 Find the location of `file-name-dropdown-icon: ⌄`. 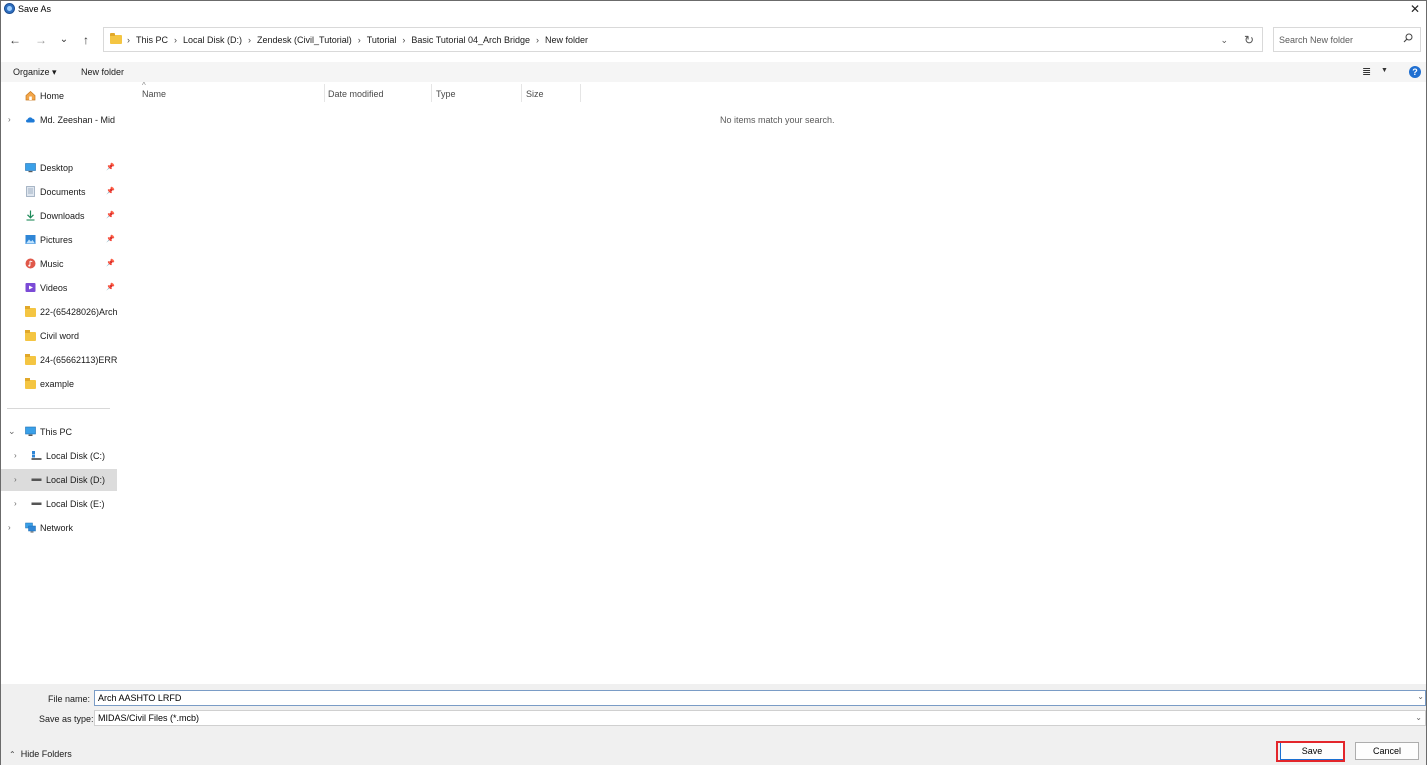

file-name-dropdown-icon: ⌄ is located at coordinates (1420, 696).